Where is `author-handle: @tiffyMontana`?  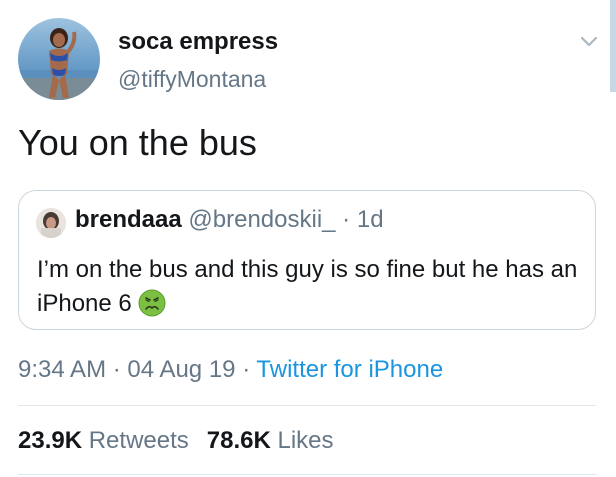
author-handle: @tiffyMontana is located at coordinates (192, 79).